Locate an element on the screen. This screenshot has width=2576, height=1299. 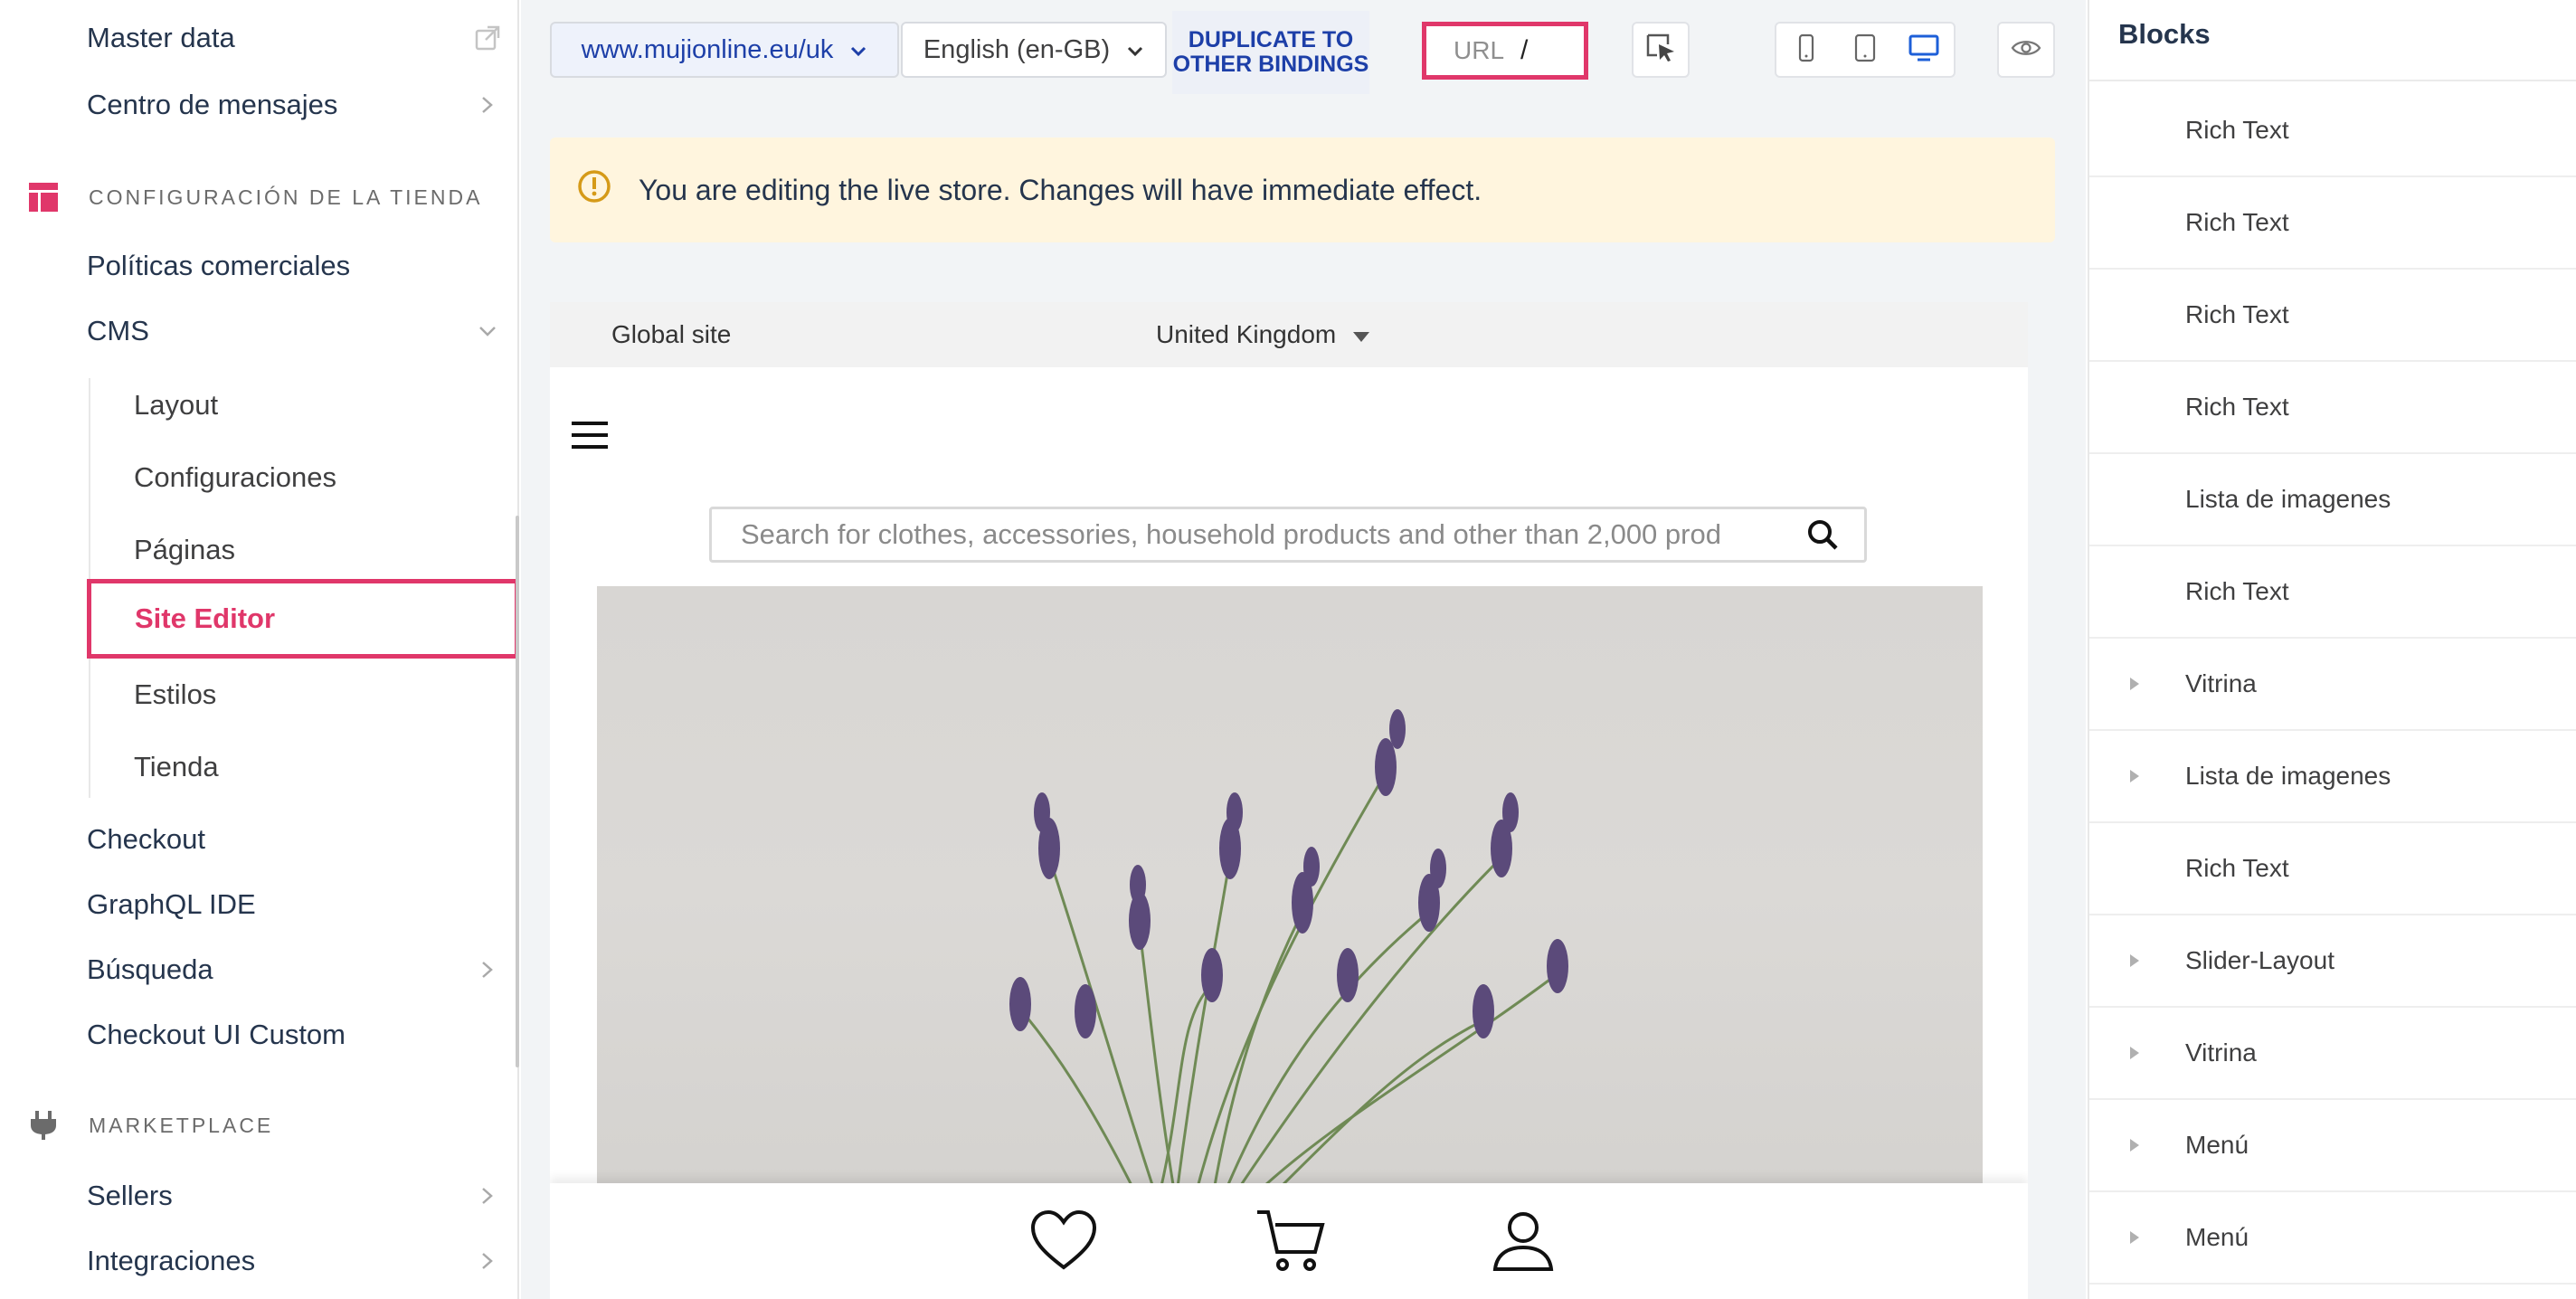
mobile-view-button is located at coordinates (1806, 50).